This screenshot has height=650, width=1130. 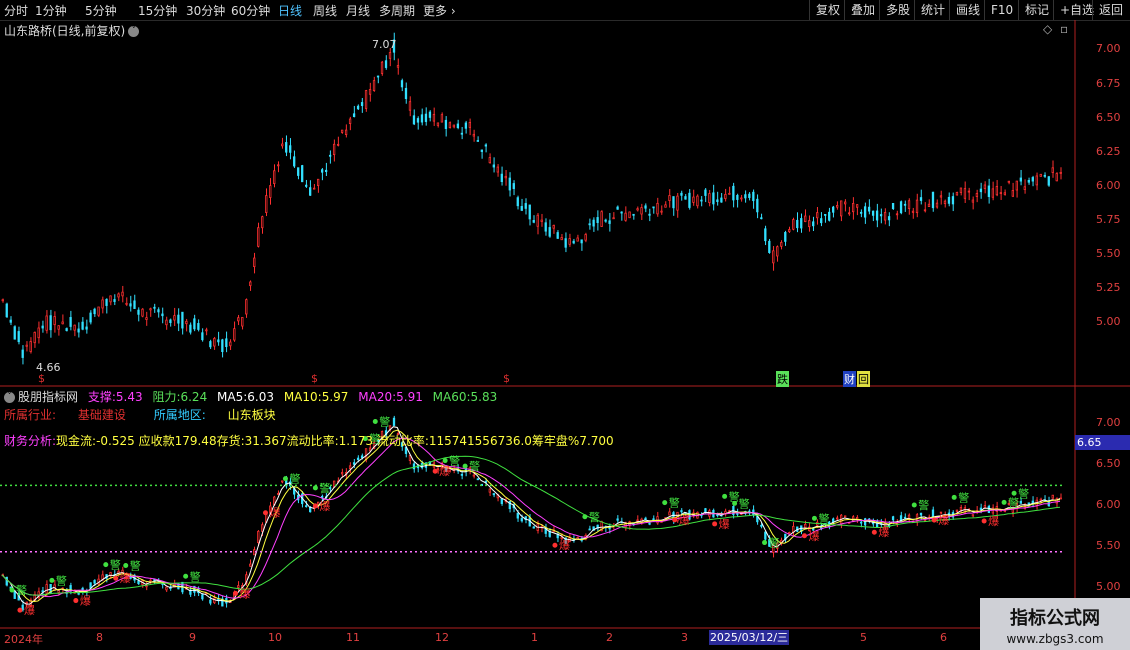 What do you see at coordinates (9, 397) in the screenshot?
I see `chevron-down-icon: ˅` at bounding box center [9, 397].